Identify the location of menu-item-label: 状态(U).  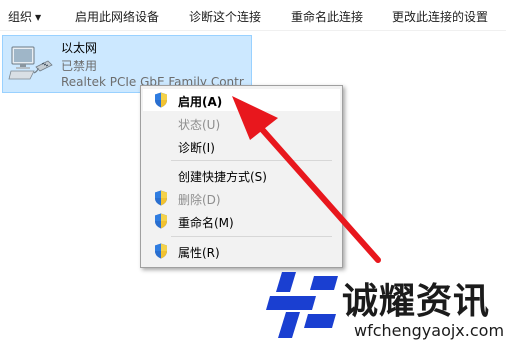
(199, 125).